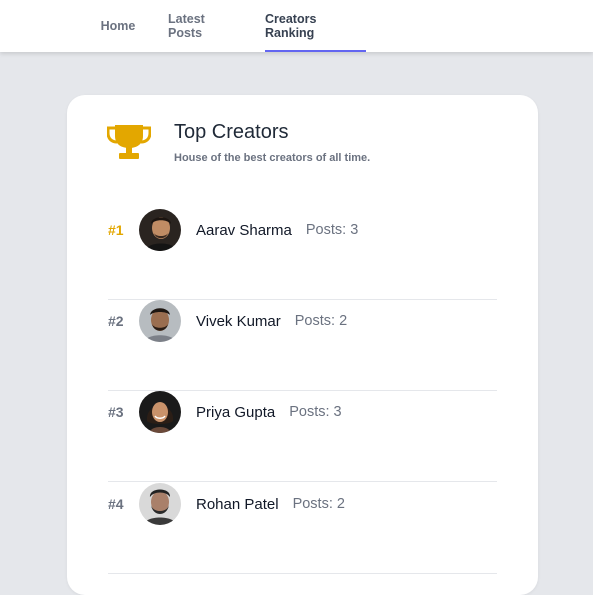  Describe the element at coordinates (237, 504) in the screenshot. I see `creator-name: Rohan Patel` at that location.